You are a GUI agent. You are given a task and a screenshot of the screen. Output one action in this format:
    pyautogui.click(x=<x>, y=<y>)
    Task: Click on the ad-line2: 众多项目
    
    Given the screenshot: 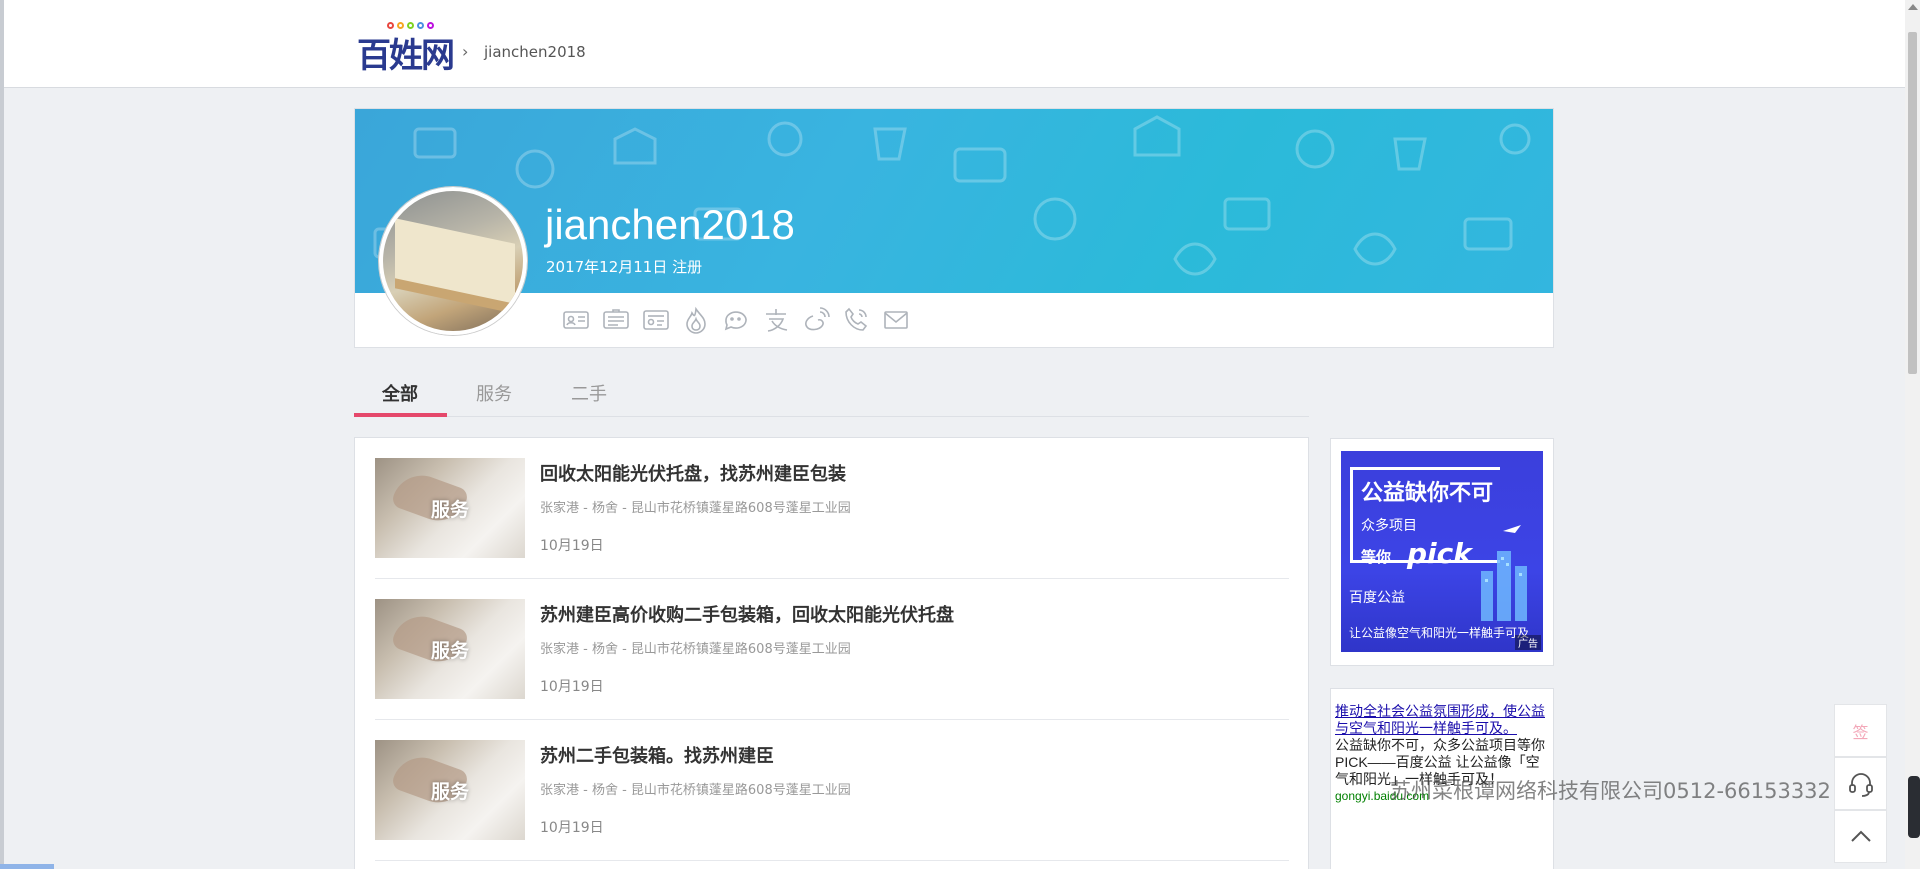 What is the action you would take?
    pyautogui.click(x=1389, y=526)
    